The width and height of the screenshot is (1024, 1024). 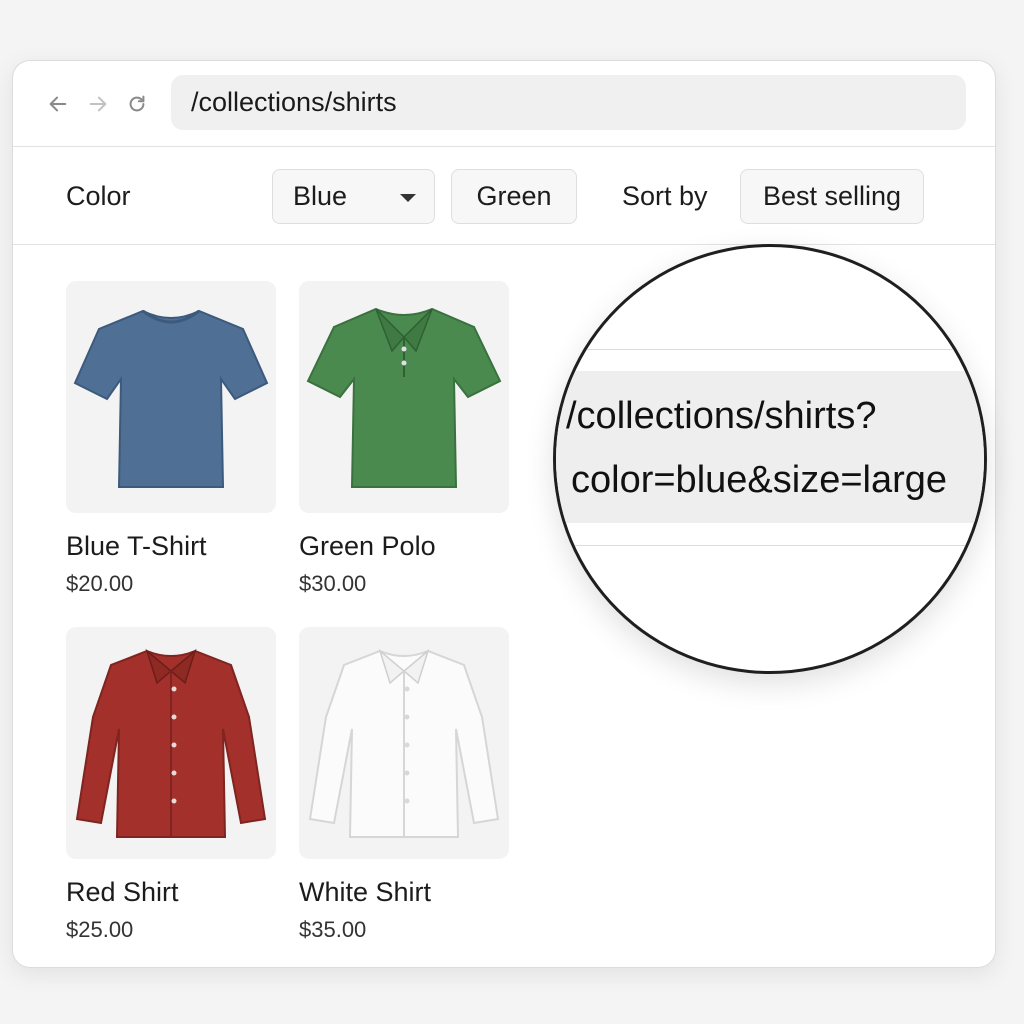 I want to click on forward-button, so click(x=98, y=104).